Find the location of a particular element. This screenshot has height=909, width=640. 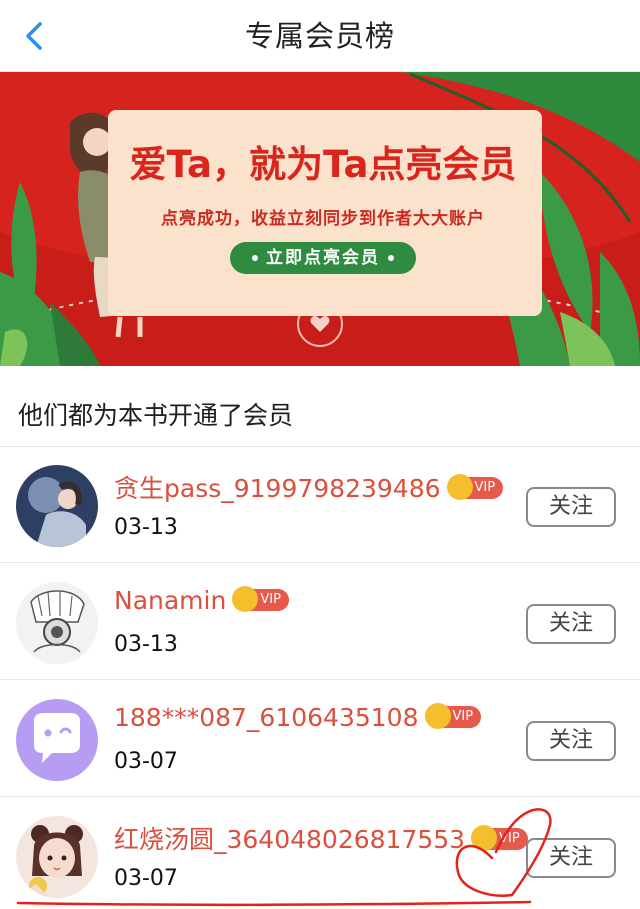

heart-seal-icon is located at coordinates (320, 324).